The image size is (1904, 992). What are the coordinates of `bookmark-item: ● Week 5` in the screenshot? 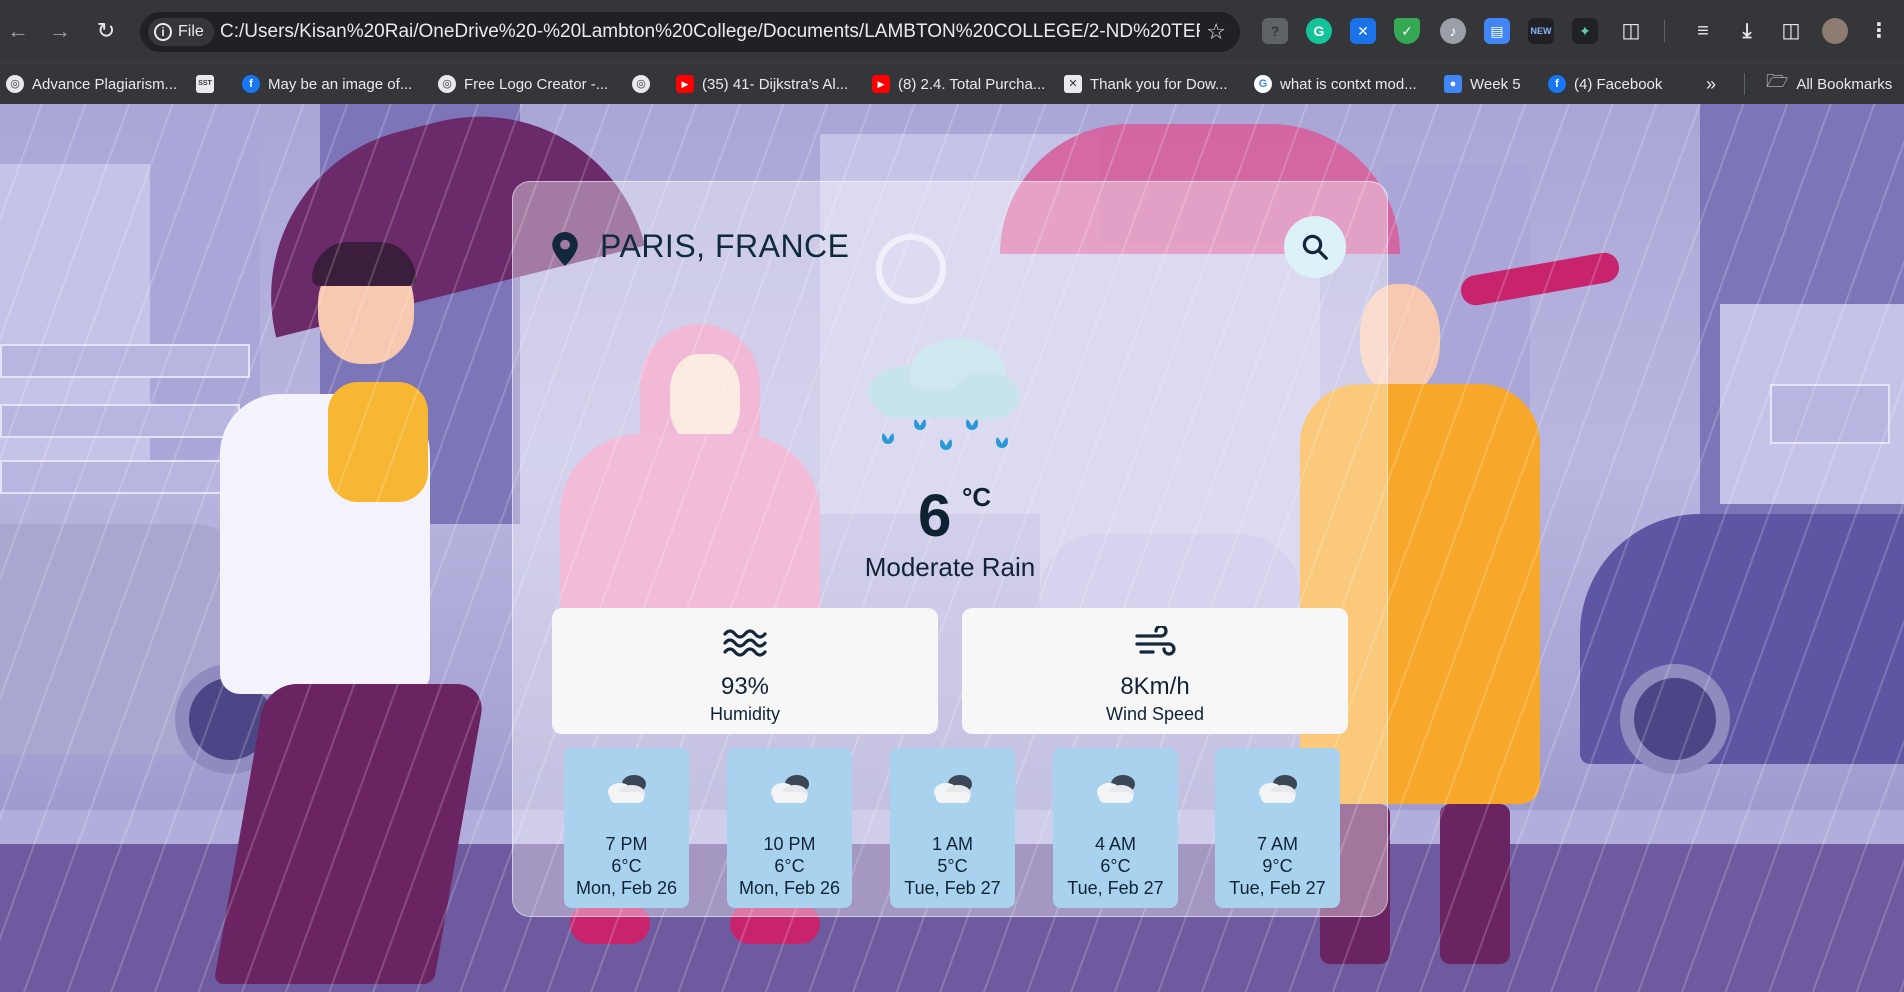 It's located at (1482, 84).